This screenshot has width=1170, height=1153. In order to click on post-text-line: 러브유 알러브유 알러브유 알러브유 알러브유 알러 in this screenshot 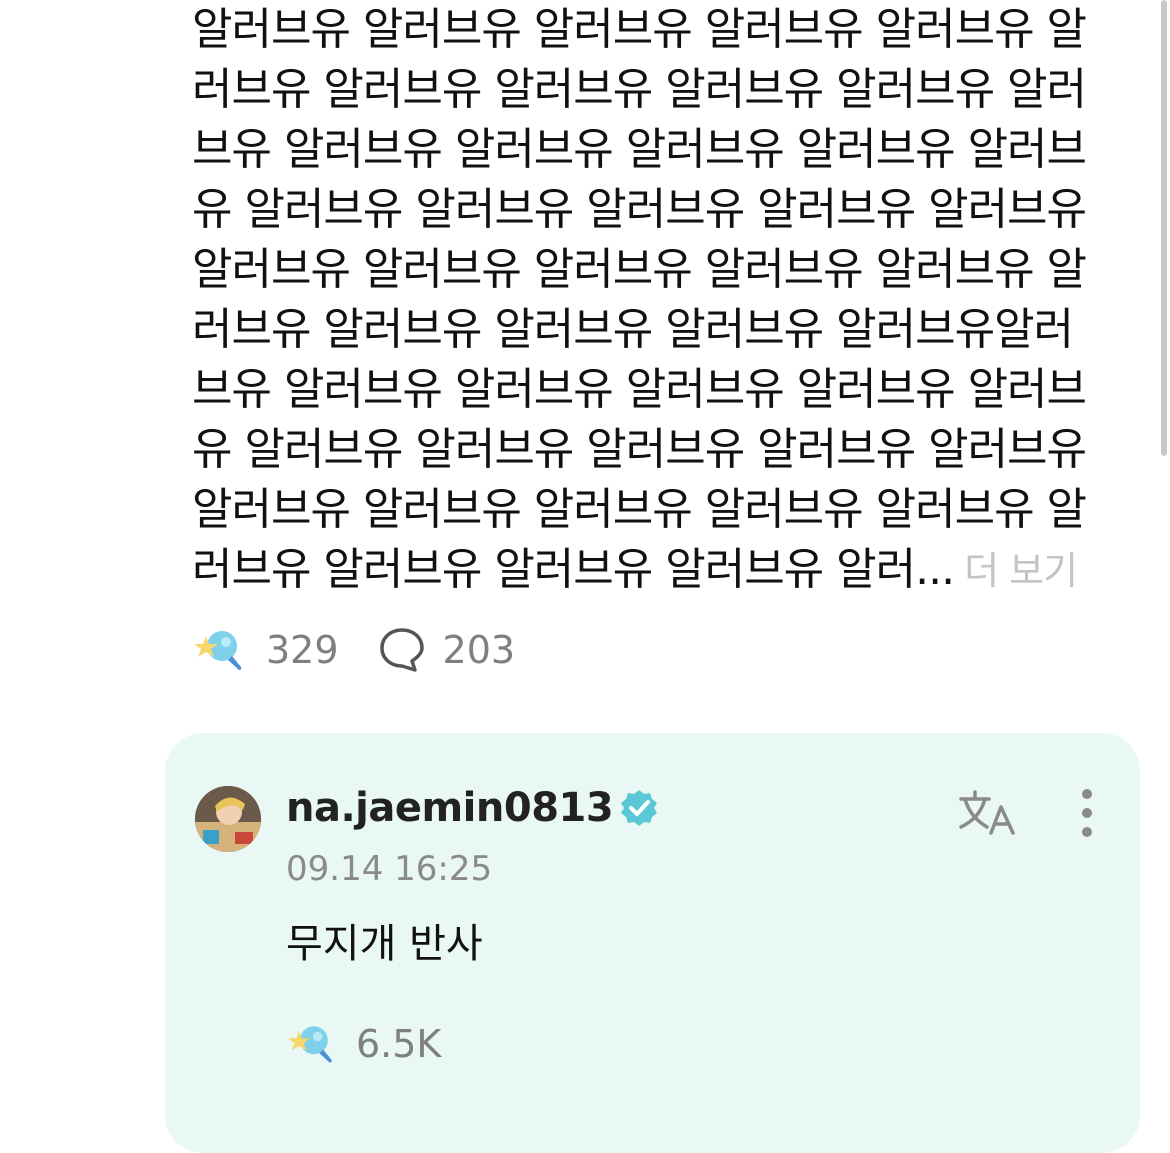, I will do `click(639, 89)`.